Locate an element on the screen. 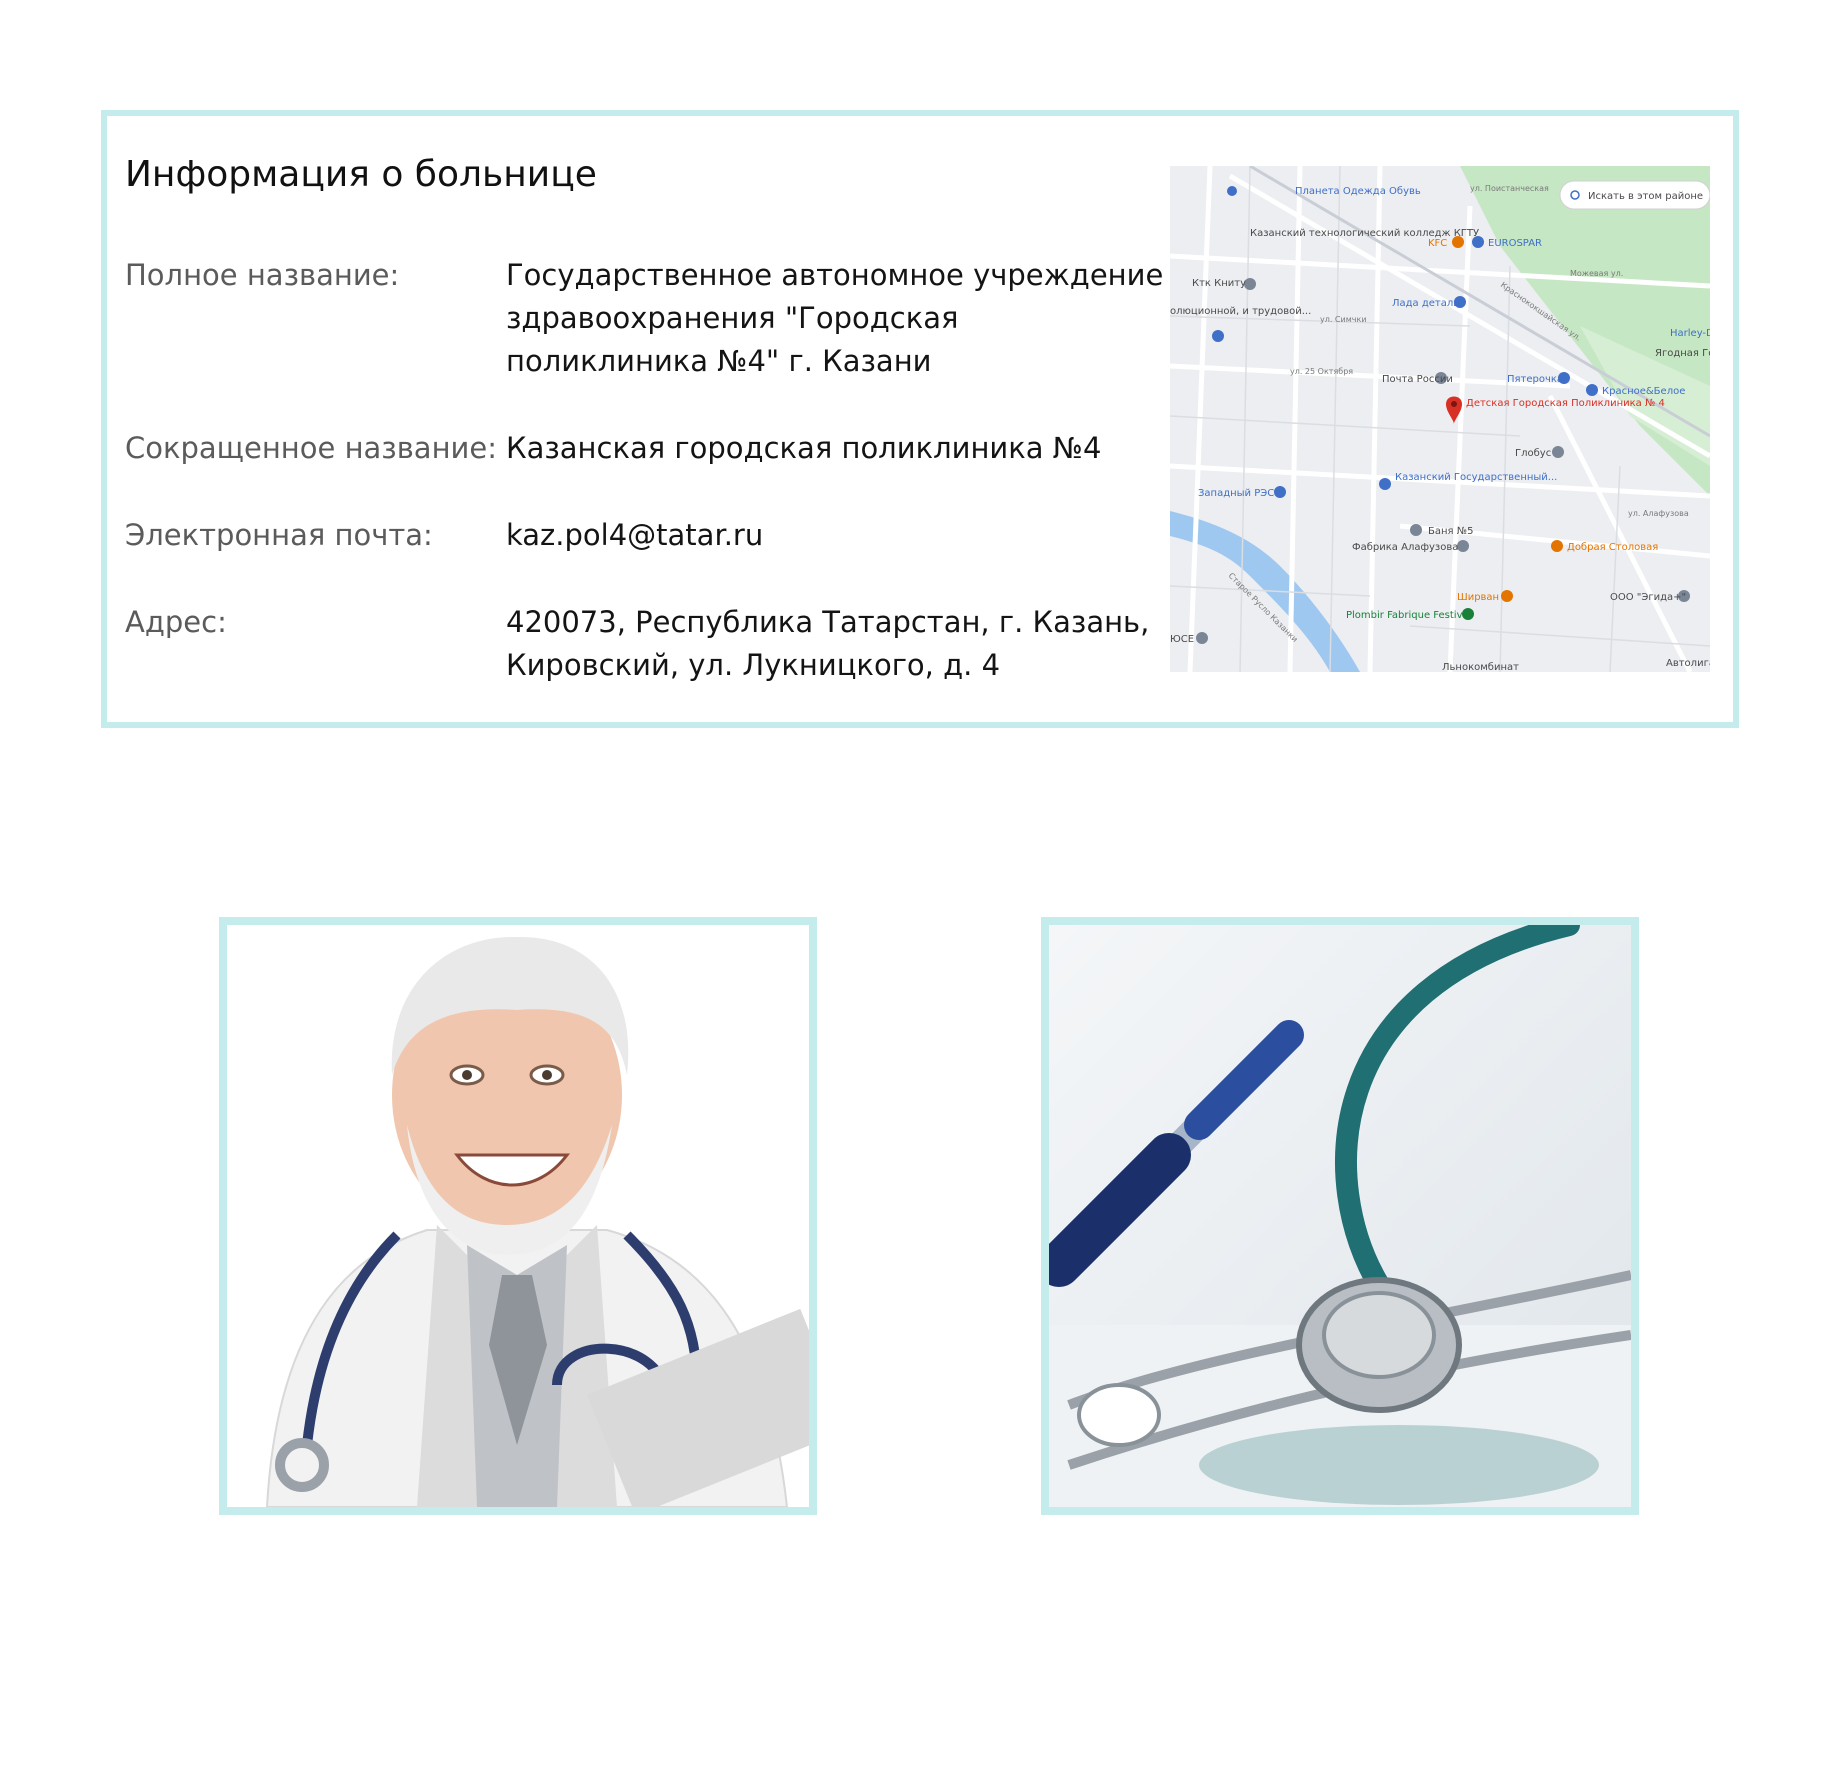 This screenshot has width=1840, height=1769. doctor-illustration is located at coordinates (518, 1216).